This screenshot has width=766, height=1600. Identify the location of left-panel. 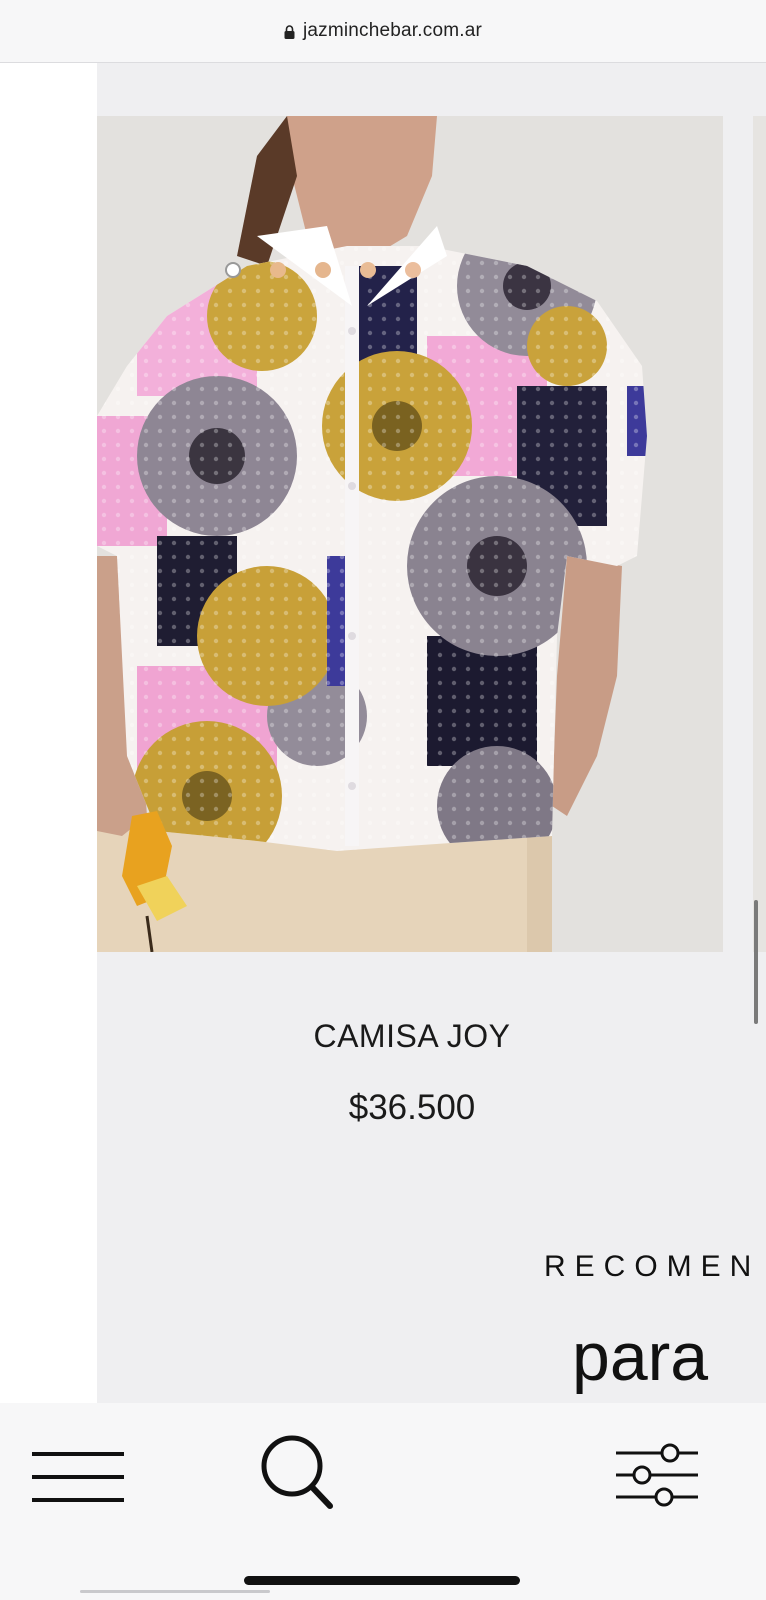
(48, 733).